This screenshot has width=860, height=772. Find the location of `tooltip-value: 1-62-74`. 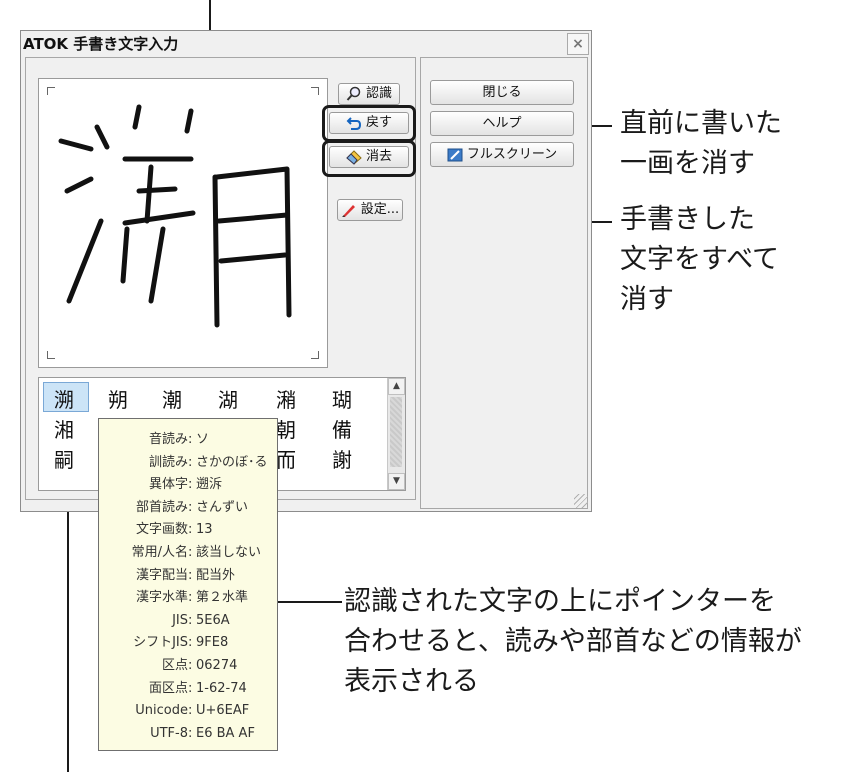

tooltip-value: 1-62-74 is located at coordinates (221, 688).